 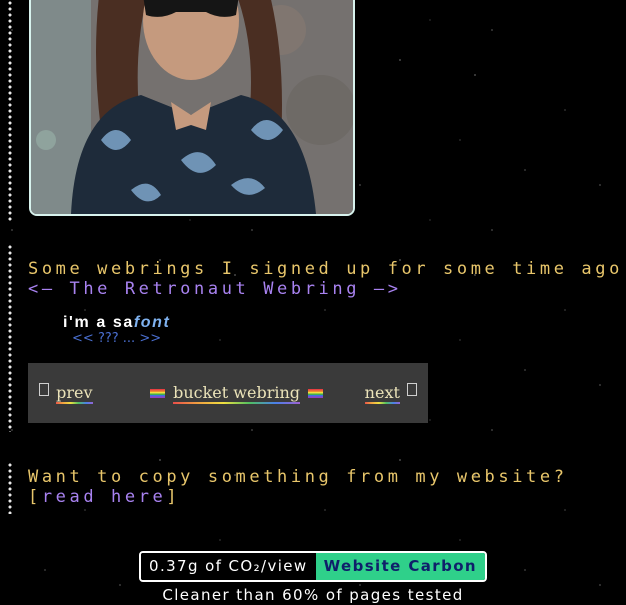 I want to click on website-carbon-badge: 0.37g of CO₂/view Website Carbon, so click(x=313, y=566).